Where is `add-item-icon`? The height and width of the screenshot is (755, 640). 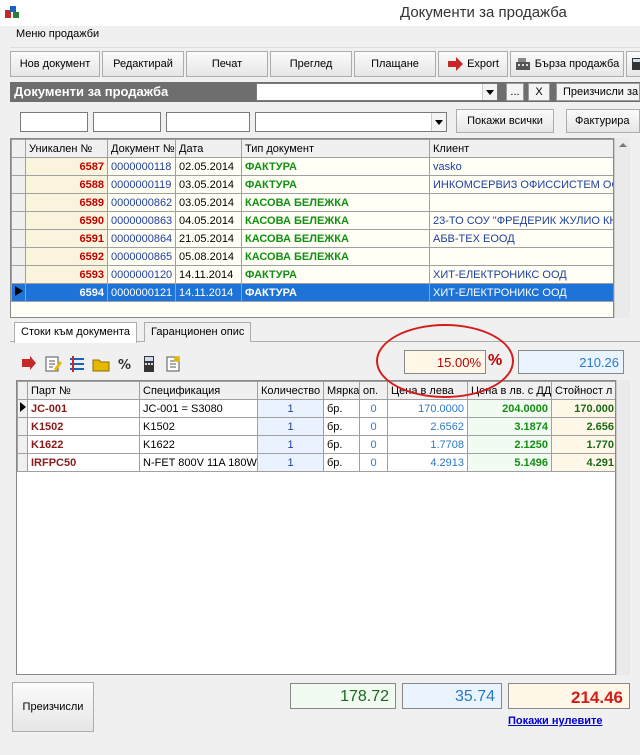
add-item-icon is located at coordinates (29, 364).